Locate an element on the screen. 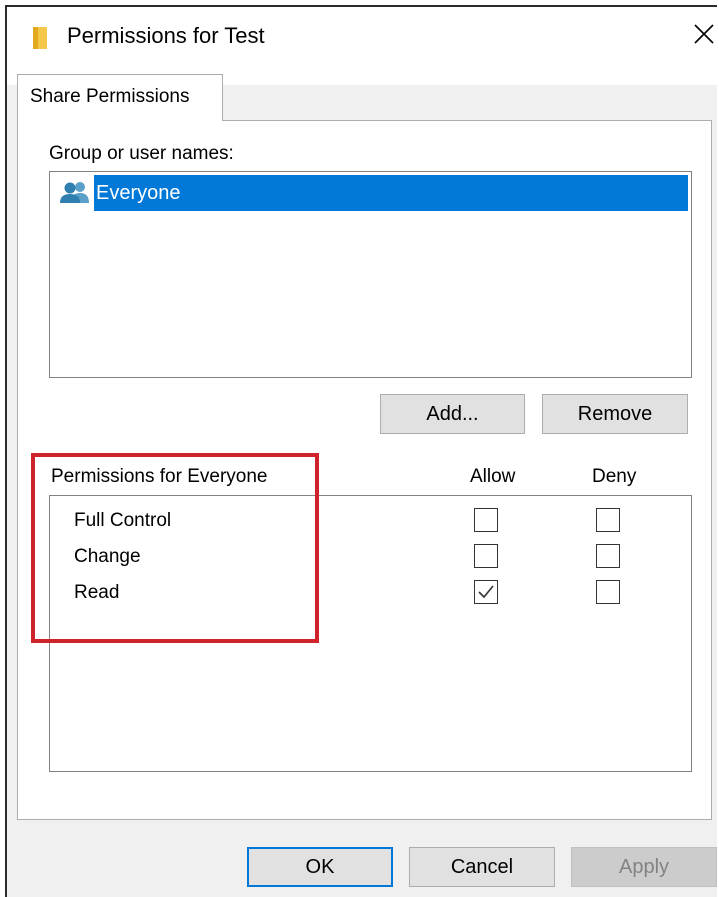 Image resolution: width=719 pixels, height=897 pixels. folder-icon is located at coordinates (40, 38).